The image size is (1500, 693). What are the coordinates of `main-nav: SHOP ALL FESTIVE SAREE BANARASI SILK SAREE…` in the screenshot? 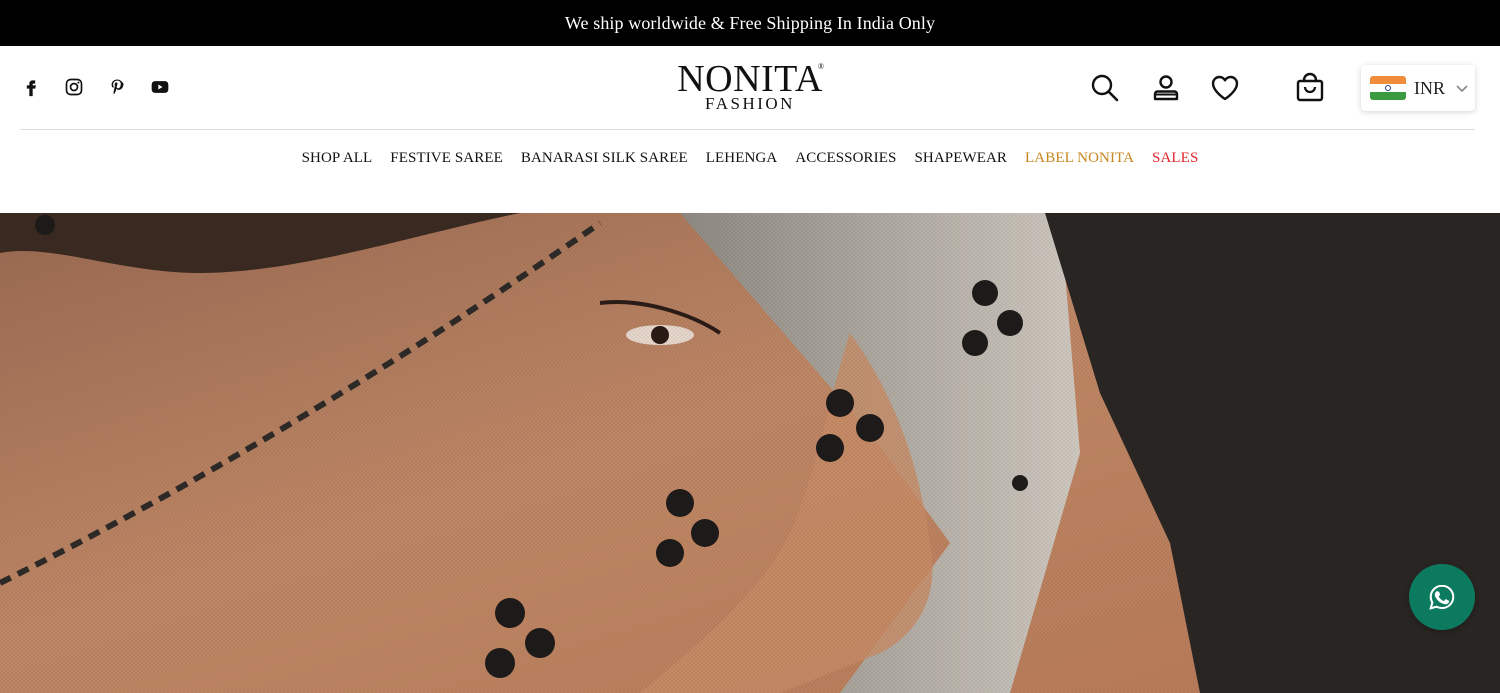 It's located at (750, 158).